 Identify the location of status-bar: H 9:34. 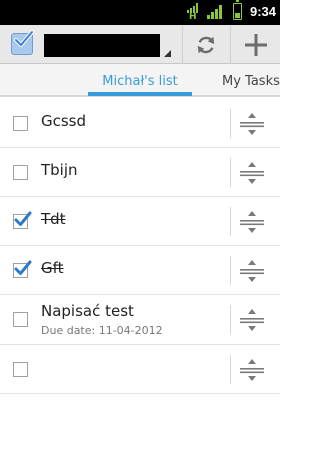
(140, 12).